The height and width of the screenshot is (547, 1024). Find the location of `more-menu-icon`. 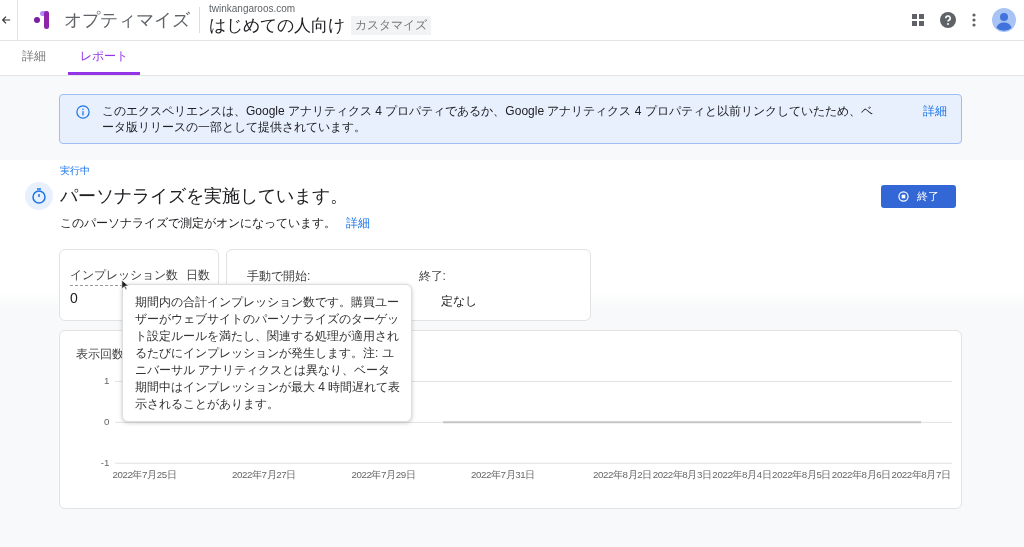

more-menu-icon is located at coordinates (974, 20).